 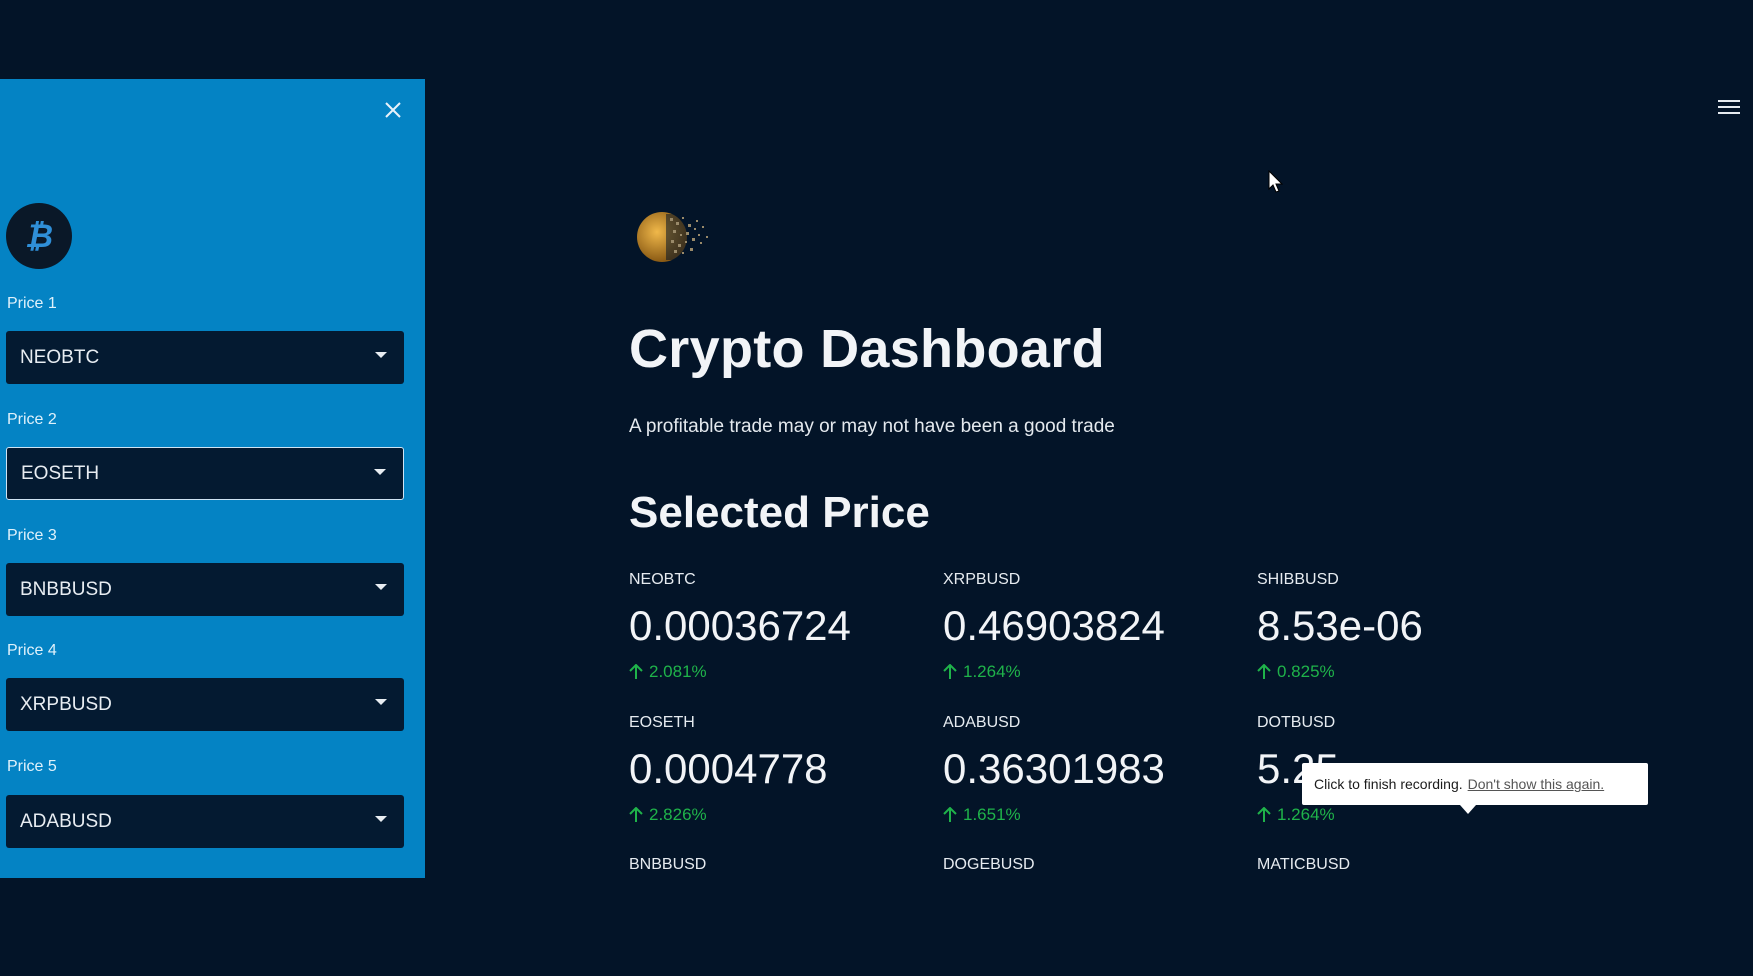 I want to click on hamburger-menu-icon, so click(x=1729, y=107).